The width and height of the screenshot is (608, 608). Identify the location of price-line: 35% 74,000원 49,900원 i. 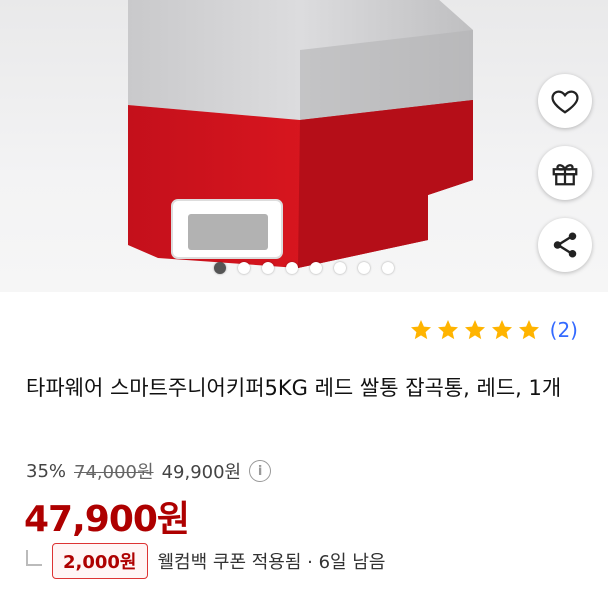
(149, 471).